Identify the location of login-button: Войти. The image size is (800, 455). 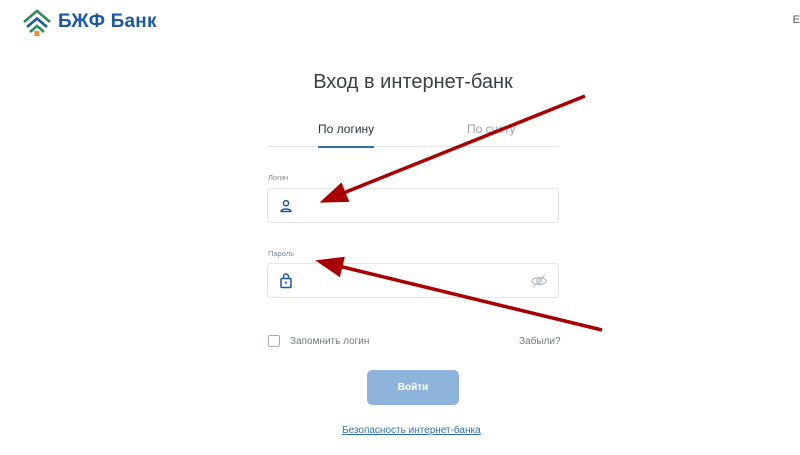
(413, 387).